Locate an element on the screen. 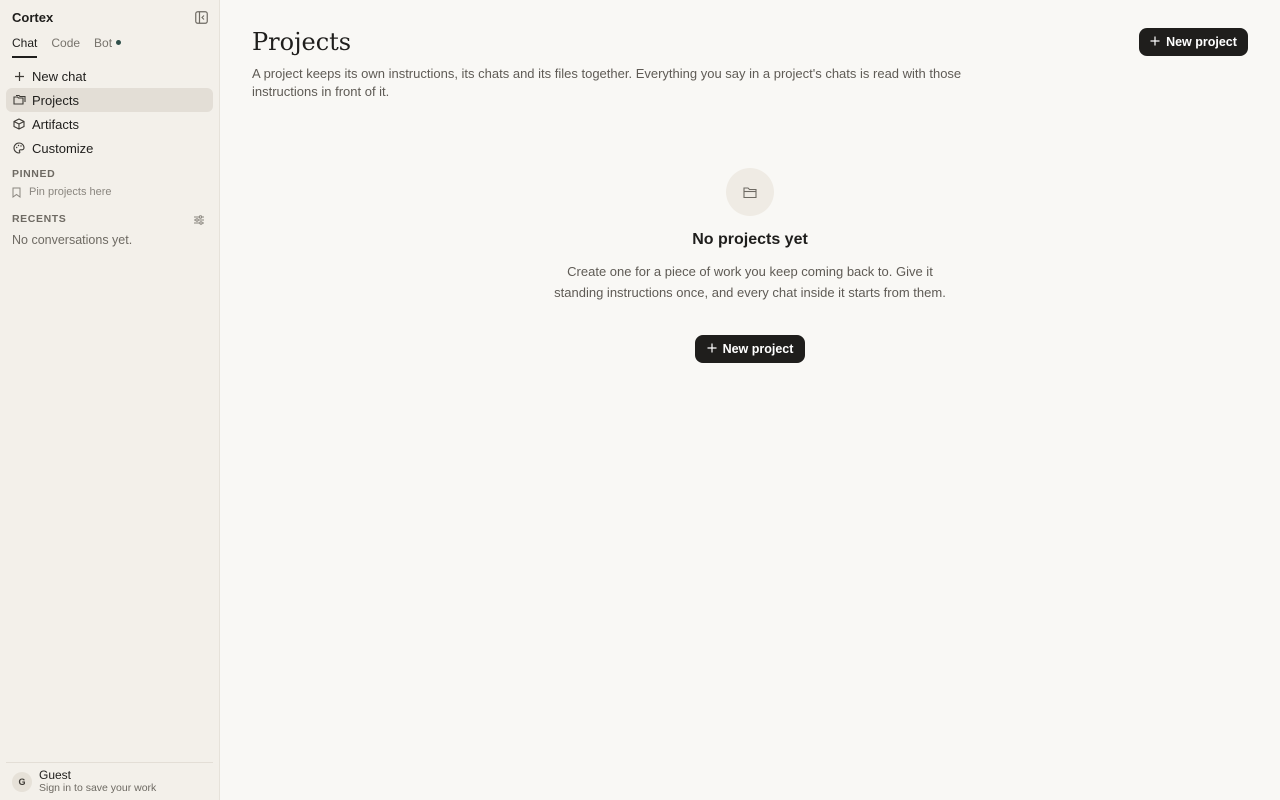 The height and width of the screenshot is (800, 1280). mode-tabs: Chat Code Bot is located at coordinates (67, 47).